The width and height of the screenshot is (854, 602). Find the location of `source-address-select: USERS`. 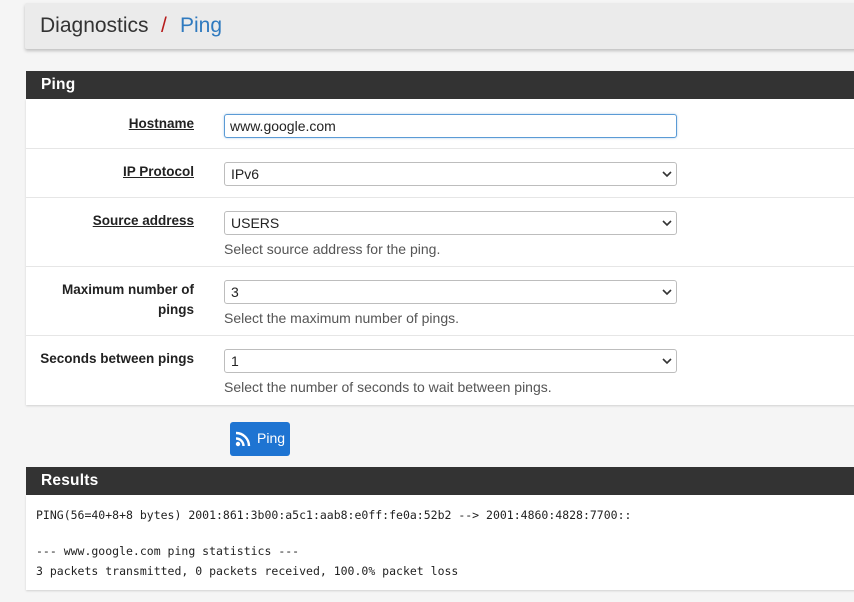

source-address-select: USERS is located at coordinates (450, 223).